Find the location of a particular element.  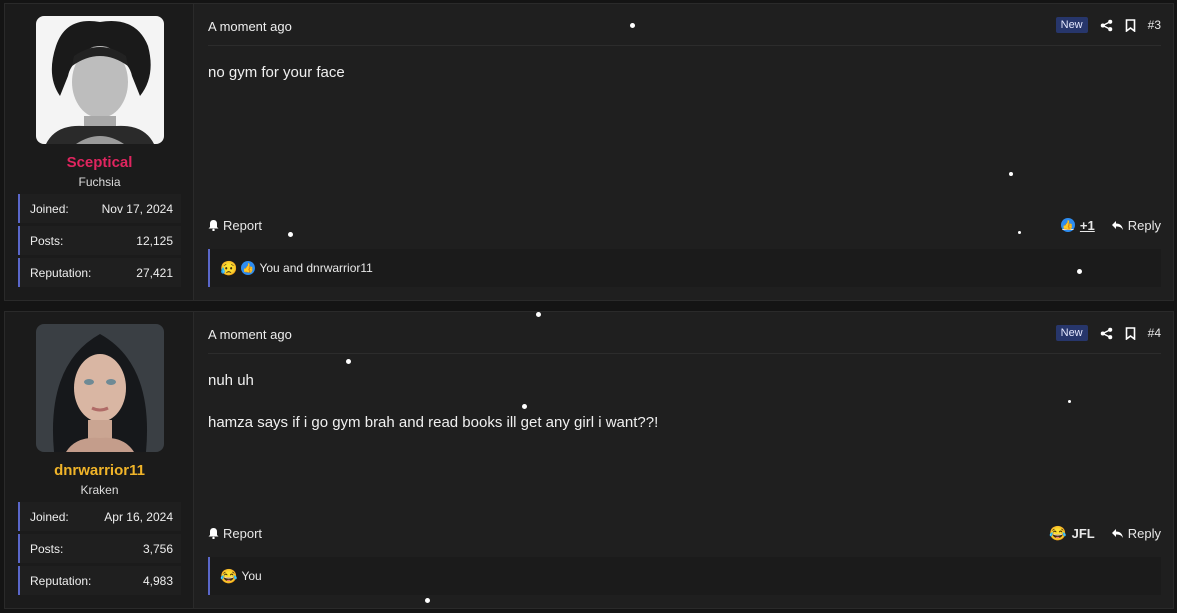

stat-reputation: Reputation: 27,421 is located at coordinates (99, 272).